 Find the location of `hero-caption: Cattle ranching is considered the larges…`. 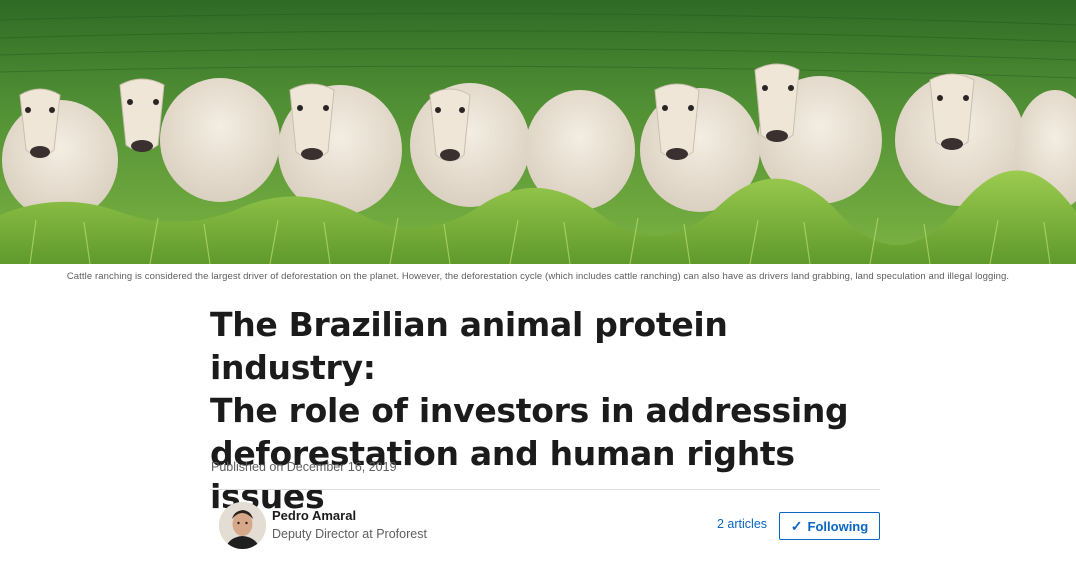

hero-caption: Cattle ranching is considered the larges… is located at coordinates (538, 276).